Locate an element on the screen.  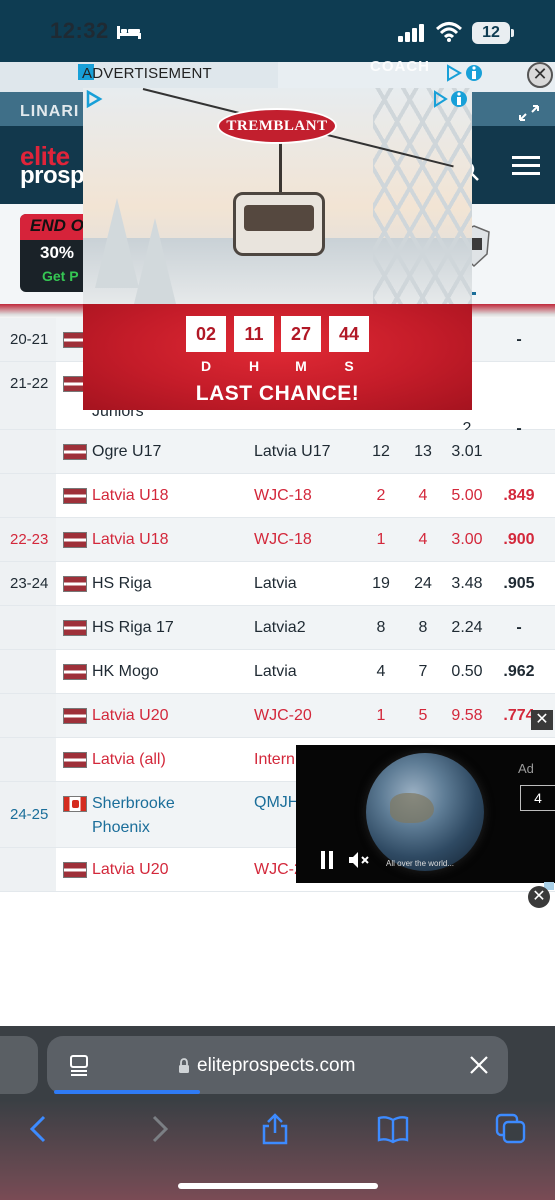
table-row: Latvia U18 WJC-18 2 4 5.00 .849 is located at coordinates (277, 496).